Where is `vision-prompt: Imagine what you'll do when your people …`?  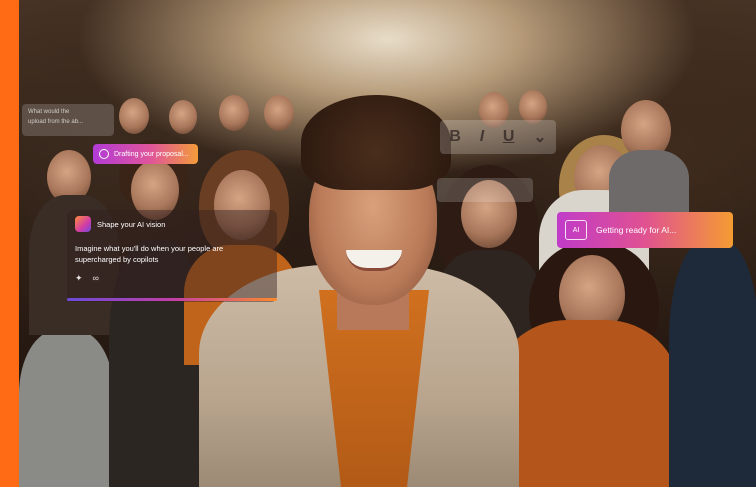 vision-prompt: Imagine what you'll do when your people … is located at coordinates (149, 254).